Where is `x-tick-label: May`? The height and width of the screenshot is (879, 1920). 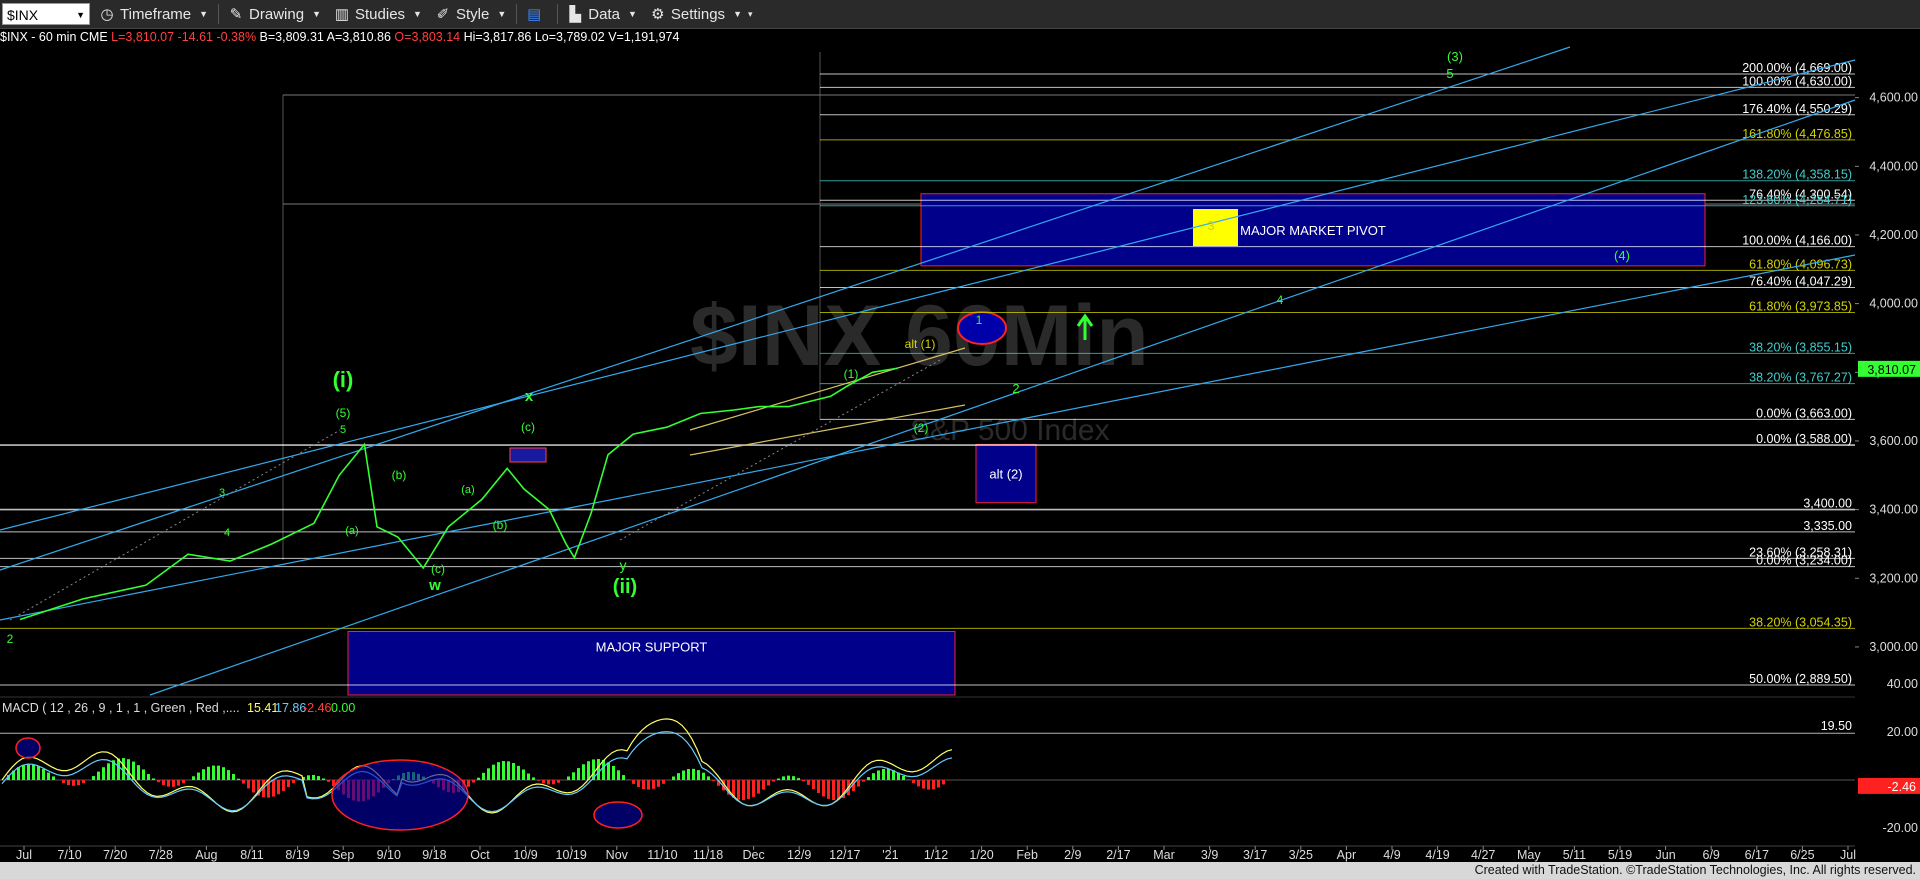
x-tick-label: May is located at coordinates (1529, 855).